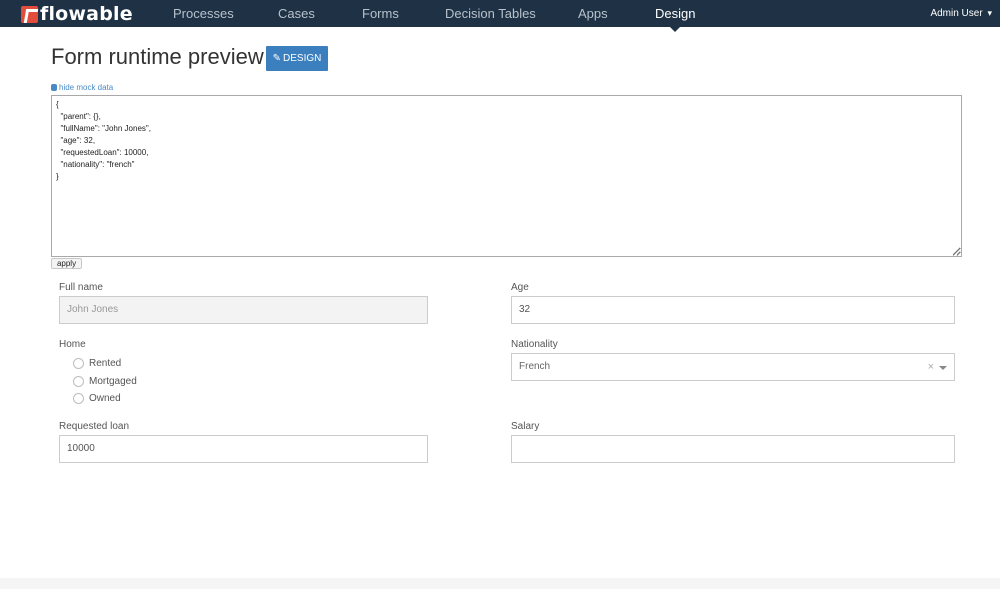 The height and width of the screenshot is (589, 1000). I want to click on design-button-label: DESIGN, so click(302, 58).